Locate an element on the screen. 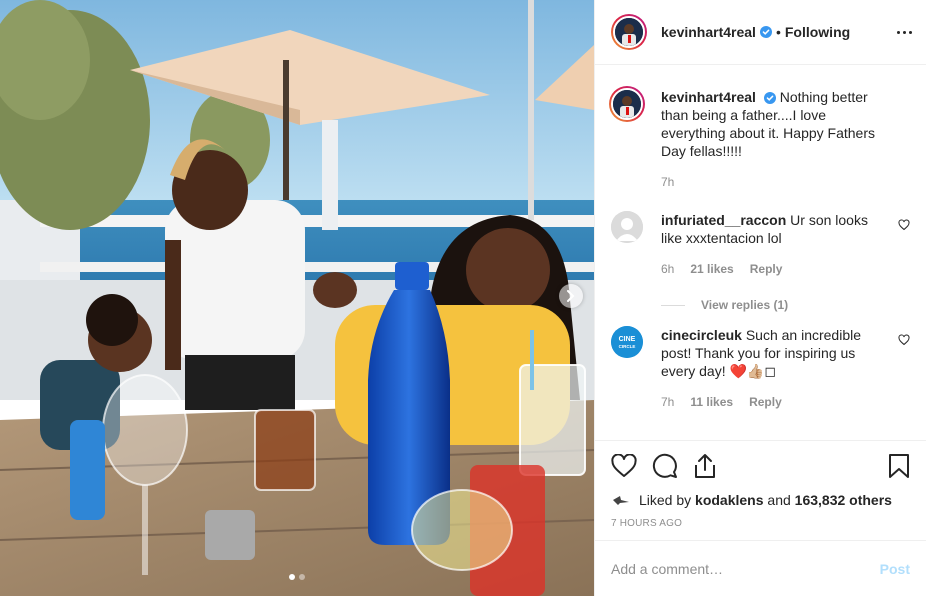  likes-count: 163,832 others is located at coordinates (843, 500).